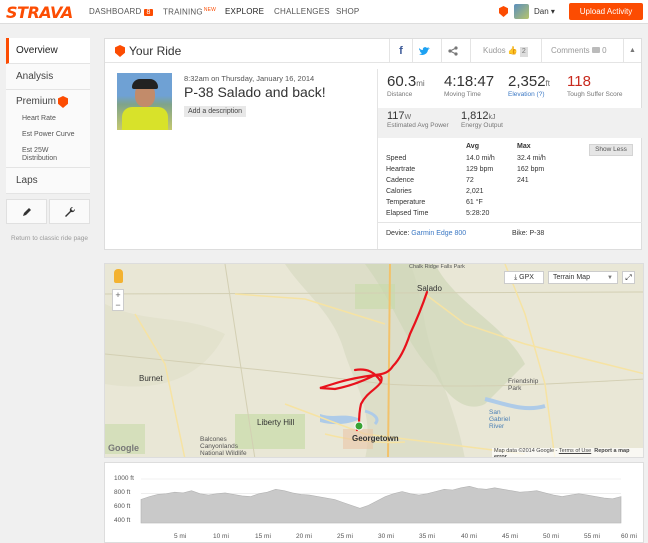 The image size is (648, 543). Describe the element at coordinates (118, 305) in the screenshot. I see `zoom-out-icon: −` at that location.